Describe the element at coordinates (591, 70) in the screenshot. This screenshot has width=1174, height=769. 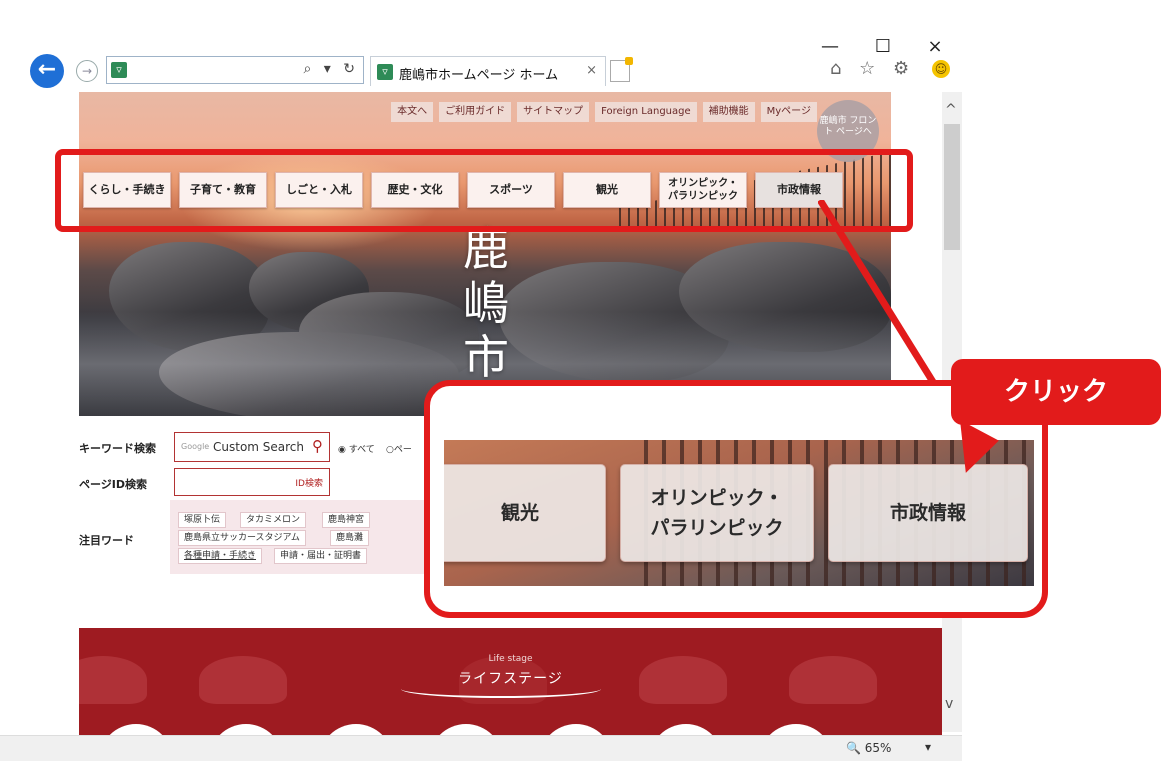
I see `tab-close-icon: ×` at that location.